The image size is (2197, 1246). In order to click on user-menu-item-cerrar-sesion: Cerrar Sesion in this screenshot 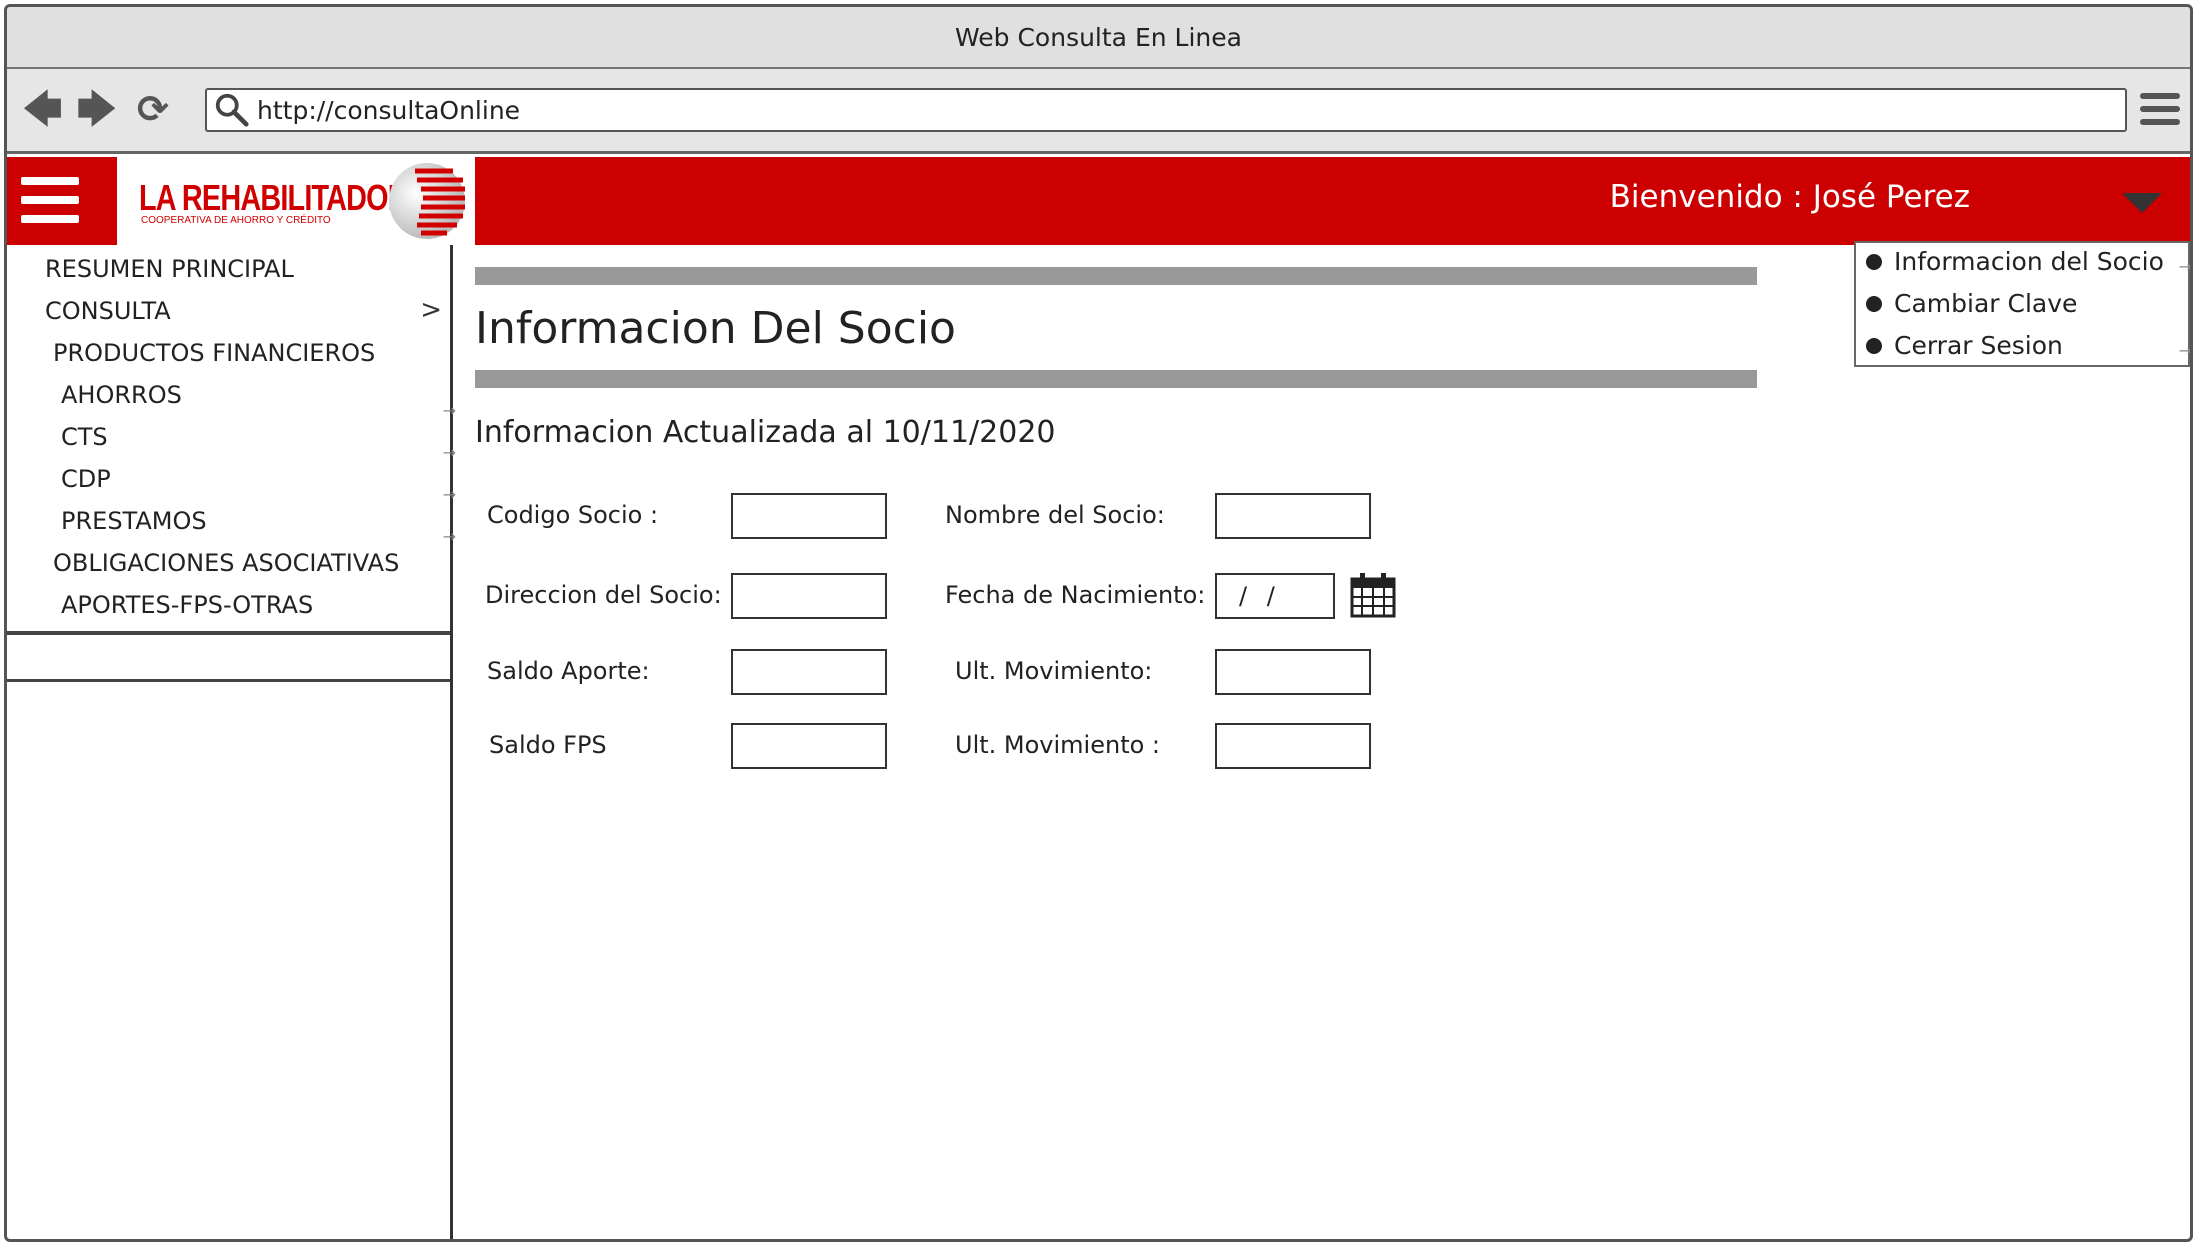, I will do `click(1964, 345)`.